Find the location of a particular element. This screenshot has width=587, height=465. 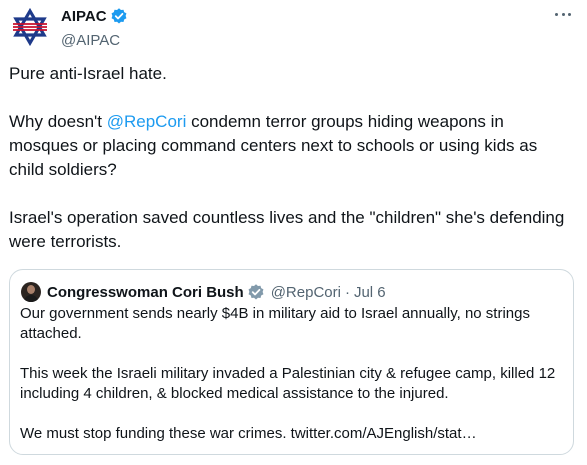

quoted-tweet-header: Congresswoman Cori Bush @RepCori · Jul 6 is located at coordinates (203, 292).